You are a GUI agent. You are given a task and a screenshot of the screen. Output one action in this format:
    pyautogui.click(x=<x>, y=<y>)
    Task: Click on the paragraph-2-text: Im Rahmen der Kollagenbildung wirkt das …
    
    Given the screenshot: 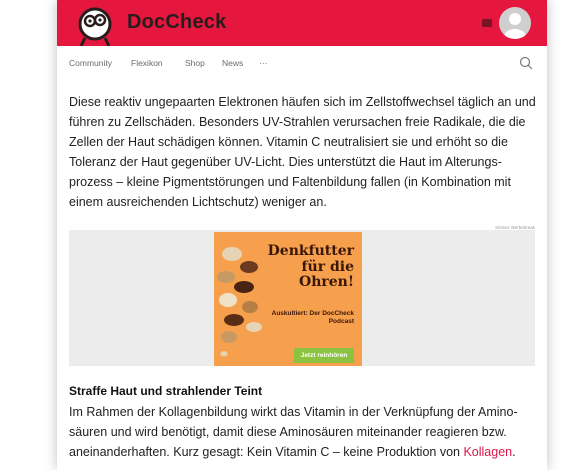 What is the action you would take?
    pyautogui.click(x=293, y=432)
    